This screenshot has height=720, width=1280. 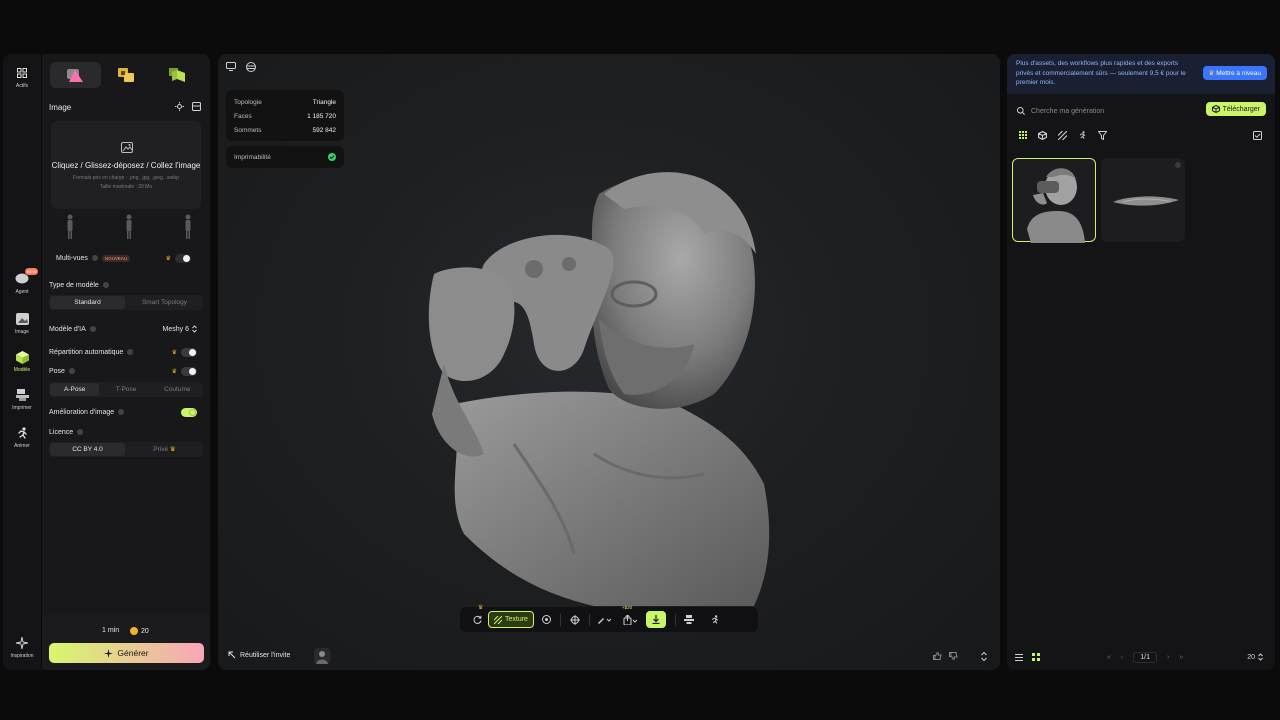 I want to click on stat-value: 592 842, so click(x=324, y=130).